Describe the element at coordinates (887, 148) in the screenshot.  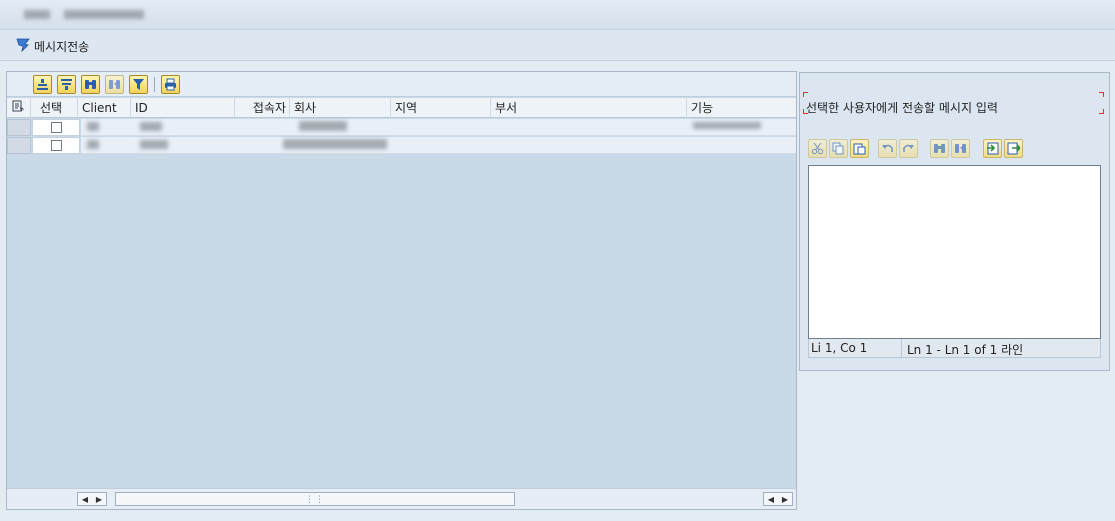
I see `undo-icon` at that location.